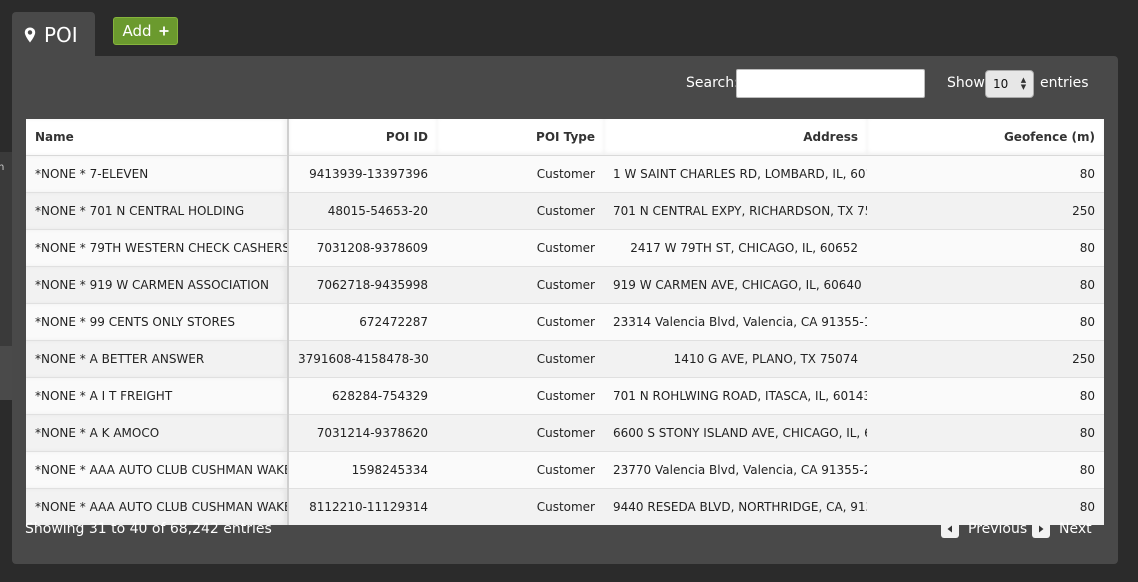 The width and height of the screenshot is (1138, 582). Describe the element at coordinates (1041, 529) in the screenshot. I see `arrow-right-icon` at that location.